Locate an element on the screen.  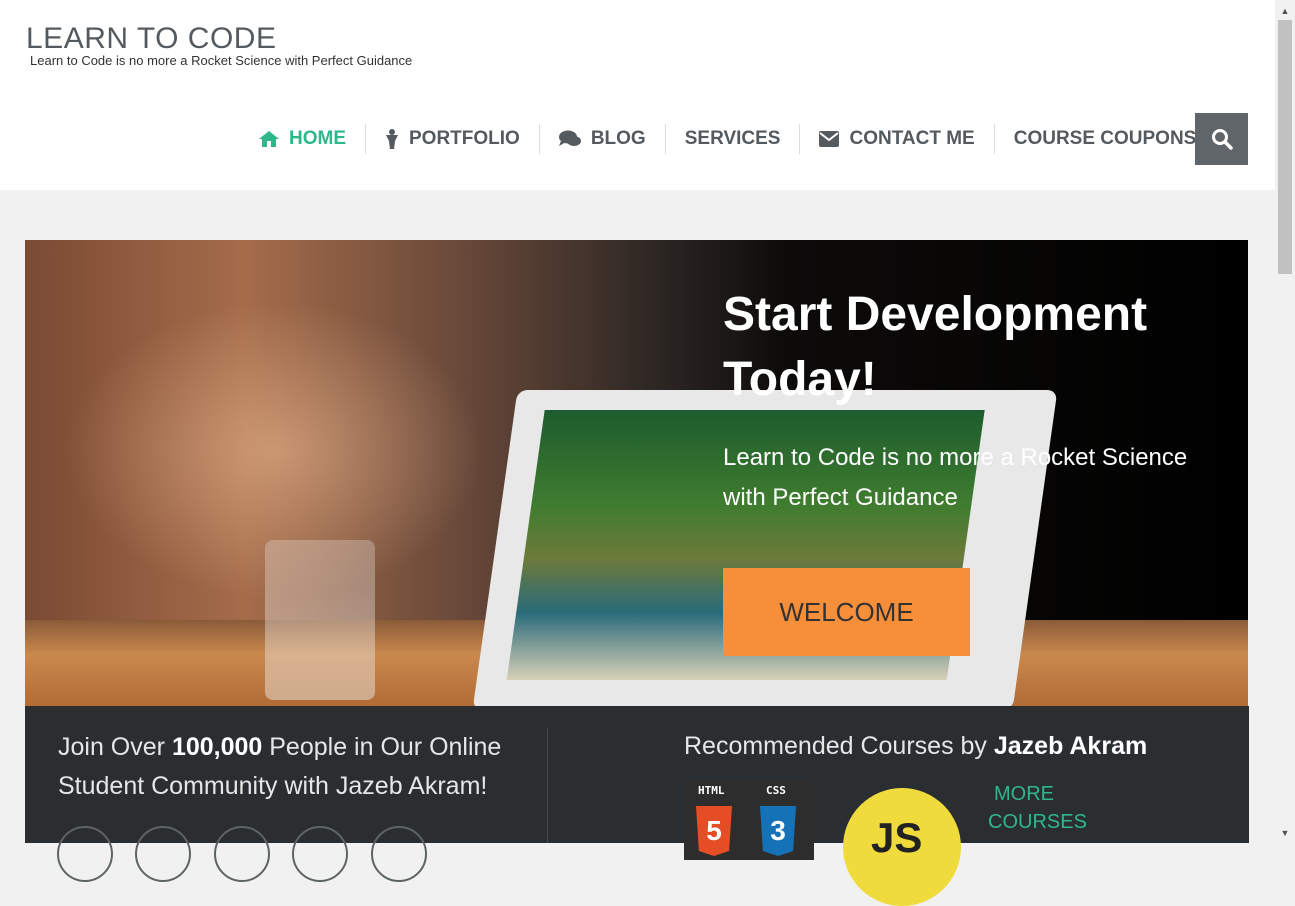
envelope-icon is located at coordinates (829, 139).